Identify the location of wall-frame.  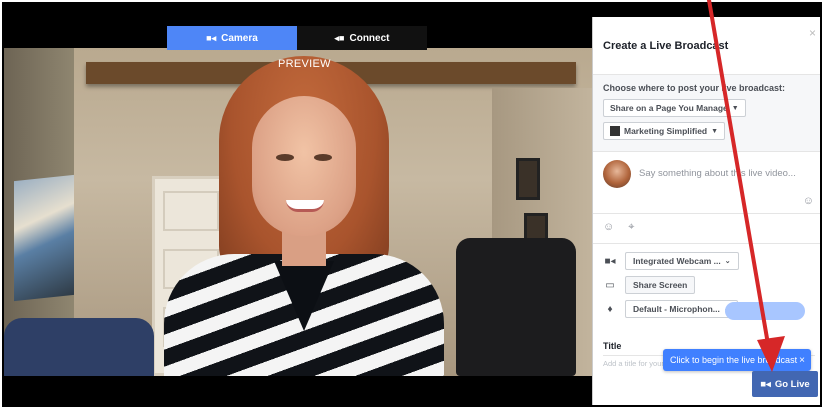
(528, 179).